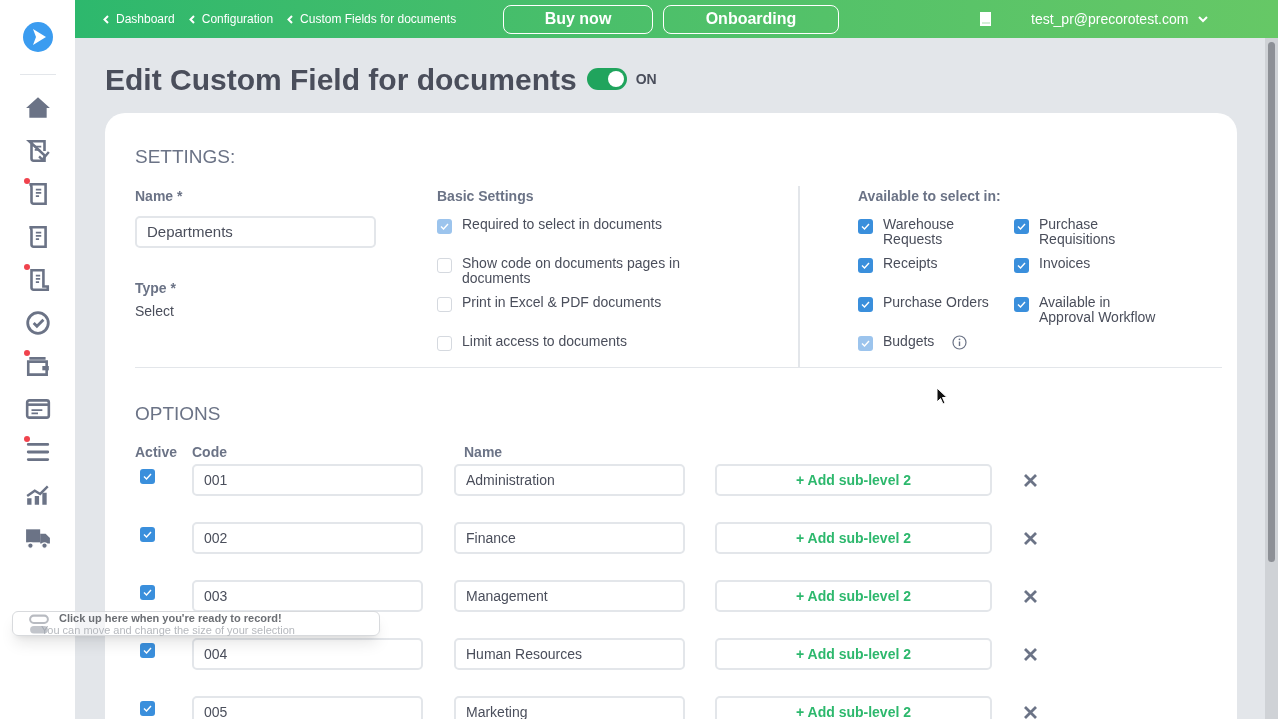 The image size is (1278, 719). What do you see at coordinates (1098, 309) in the screenshot?
I see `option-label: Available in Approval Workflow` at bounding box center [1098, 309].